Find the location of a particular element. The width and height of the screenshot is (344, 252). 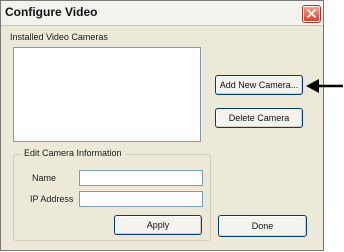

apply-button: Apply is located at coordinates (158, 225).